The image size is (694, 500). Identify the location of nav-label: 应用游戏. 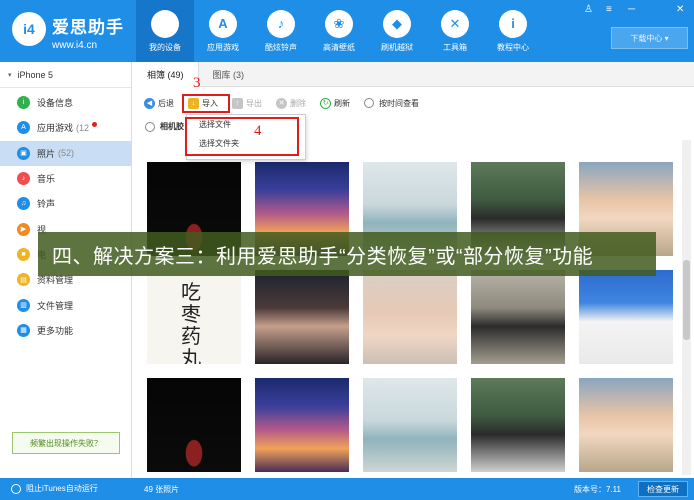
(223, 47).